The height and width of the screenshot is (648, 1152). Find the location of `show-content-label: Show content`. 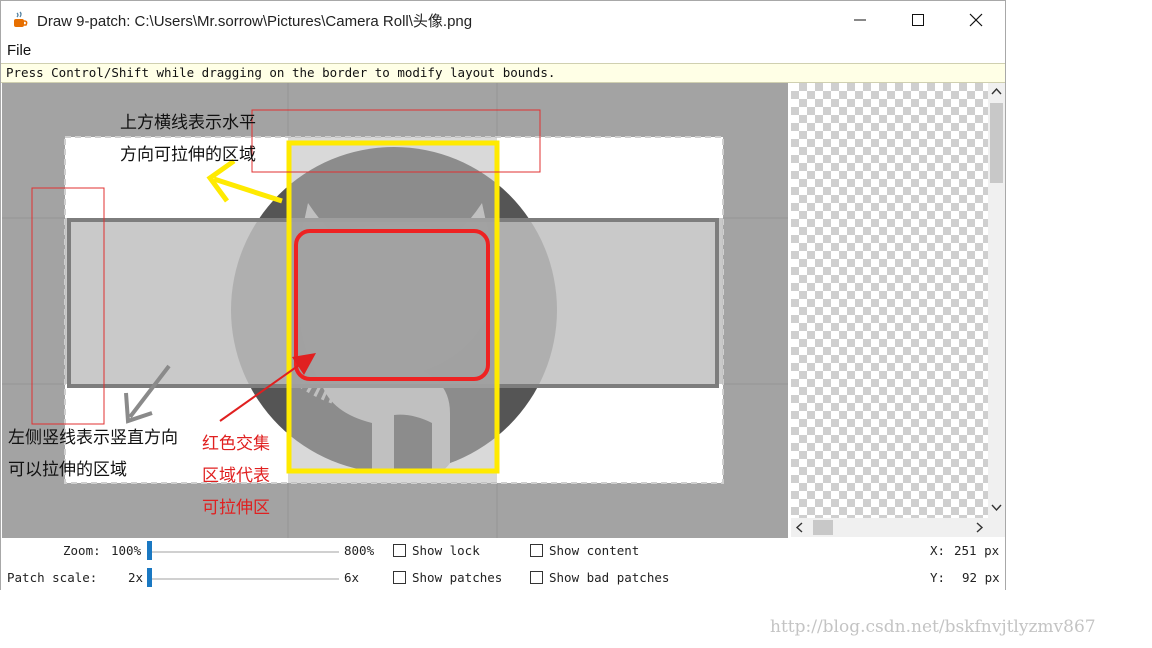

show-content-label: Show content is located at coordinates (594, 550).